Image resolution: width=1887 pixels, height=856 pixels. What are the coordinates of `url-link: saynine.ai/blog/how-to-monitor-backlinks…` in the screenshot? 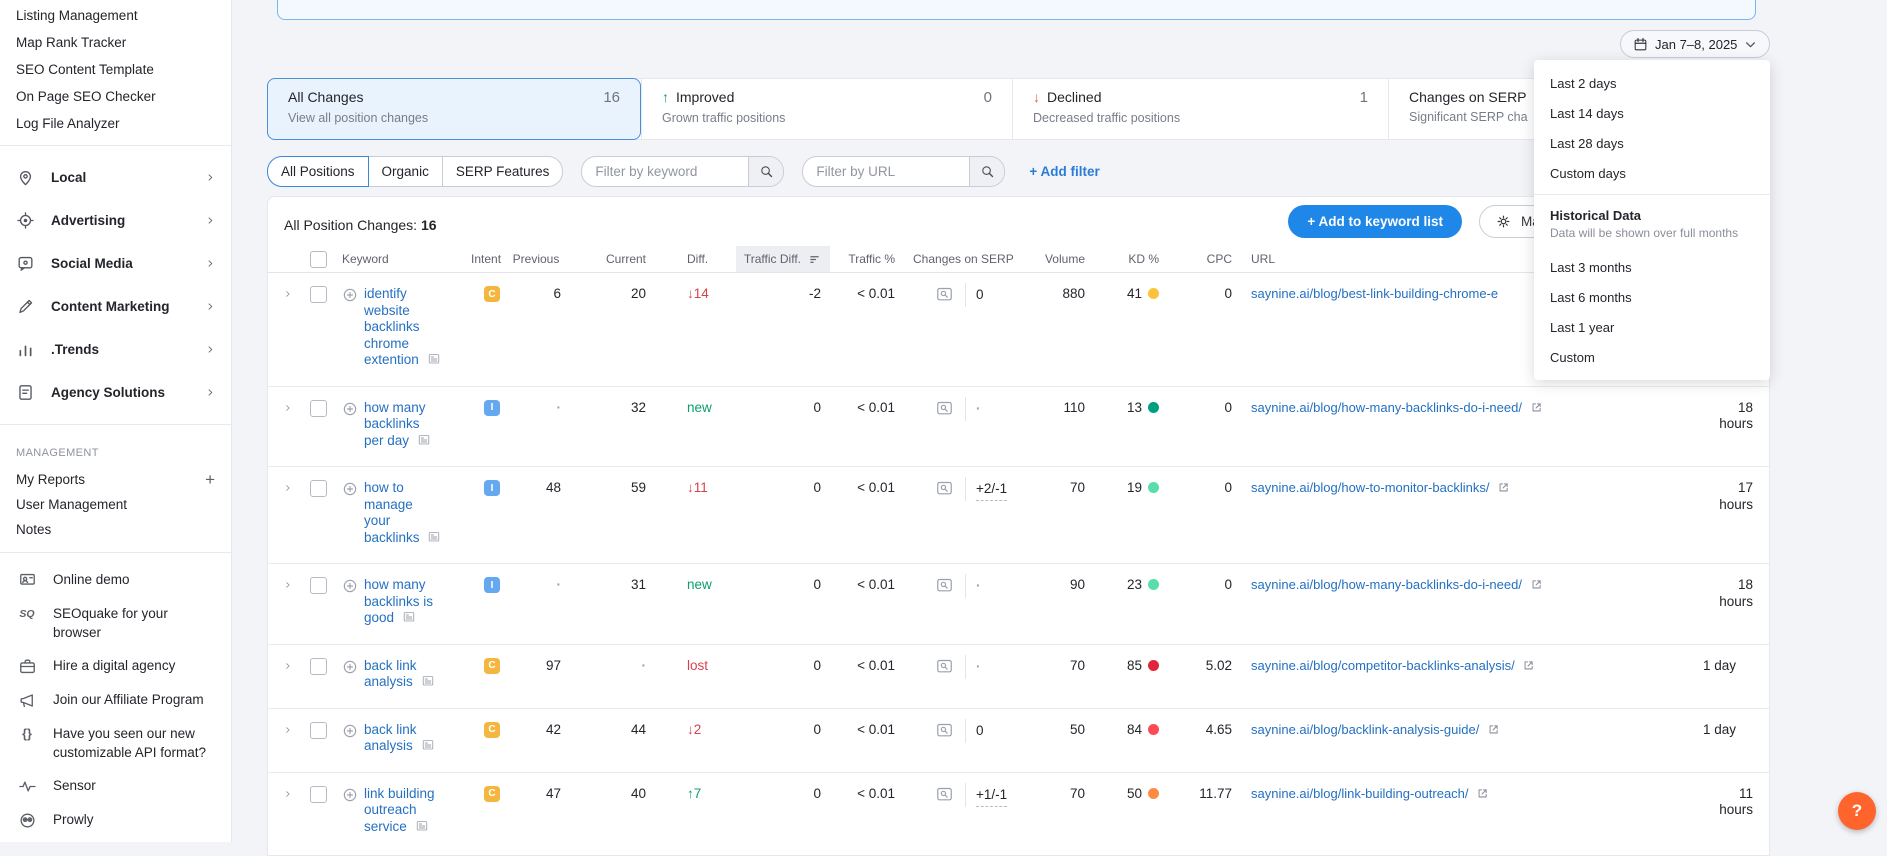 It's located at (1380, 487).